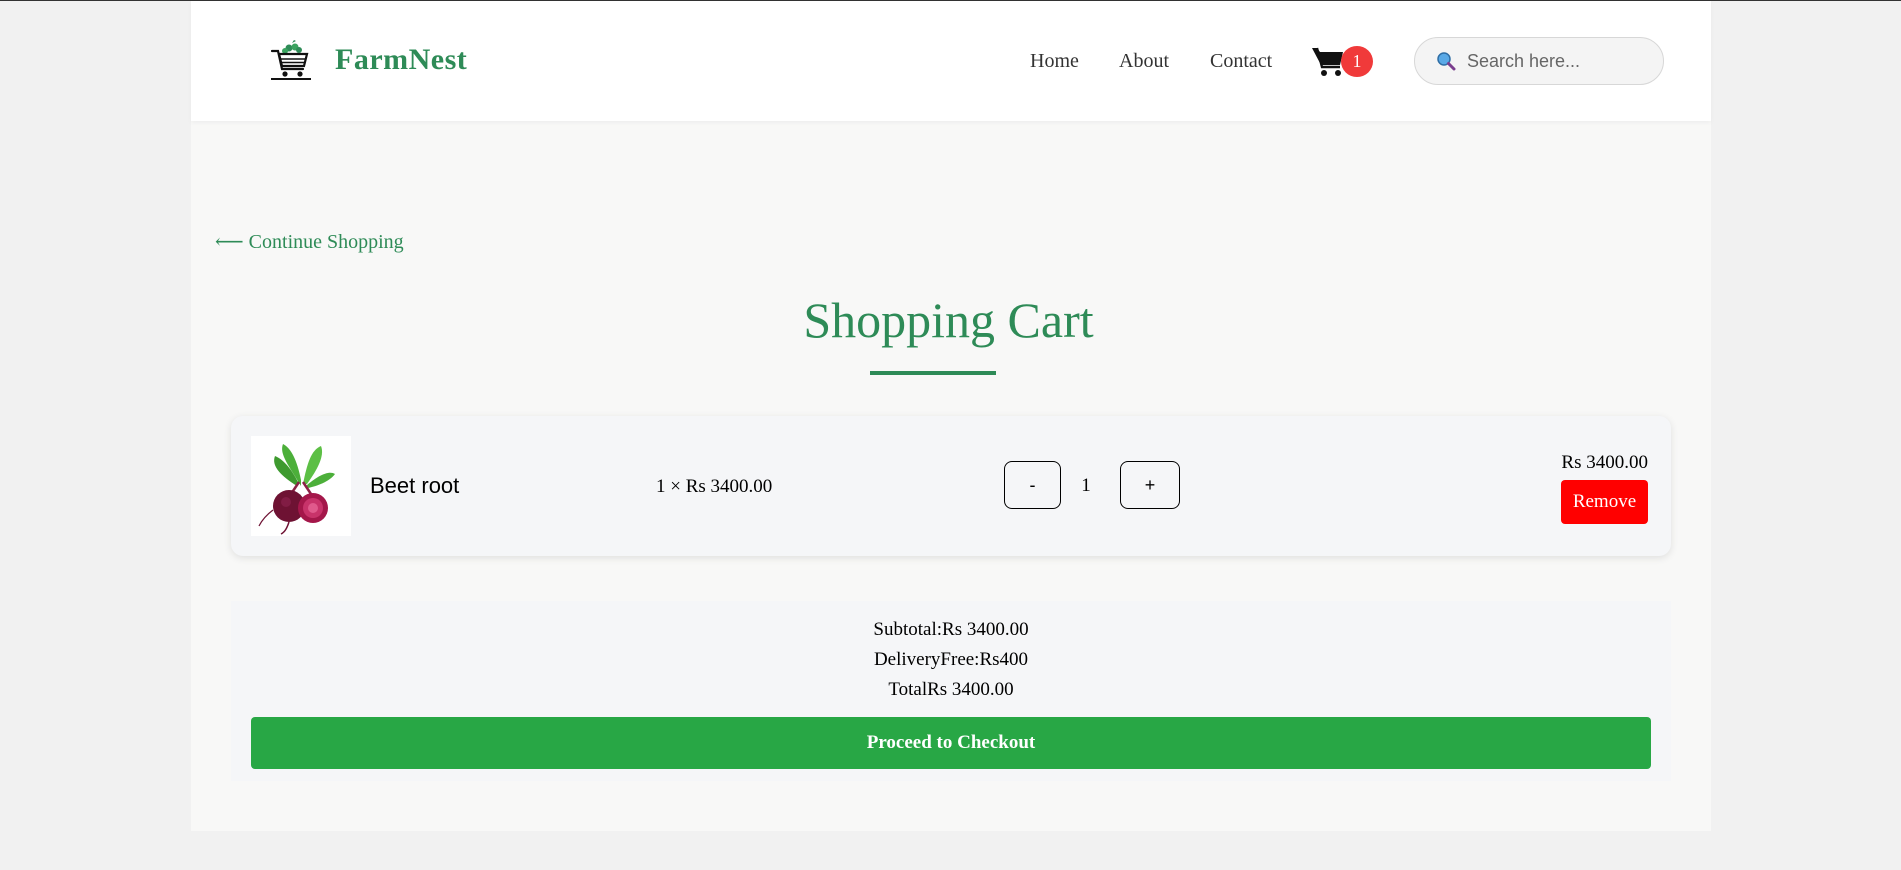 The image size is (1901, 870). Describe the element at coordinates (1446, 61) in the screenshot. I see `search-icon` at that location.